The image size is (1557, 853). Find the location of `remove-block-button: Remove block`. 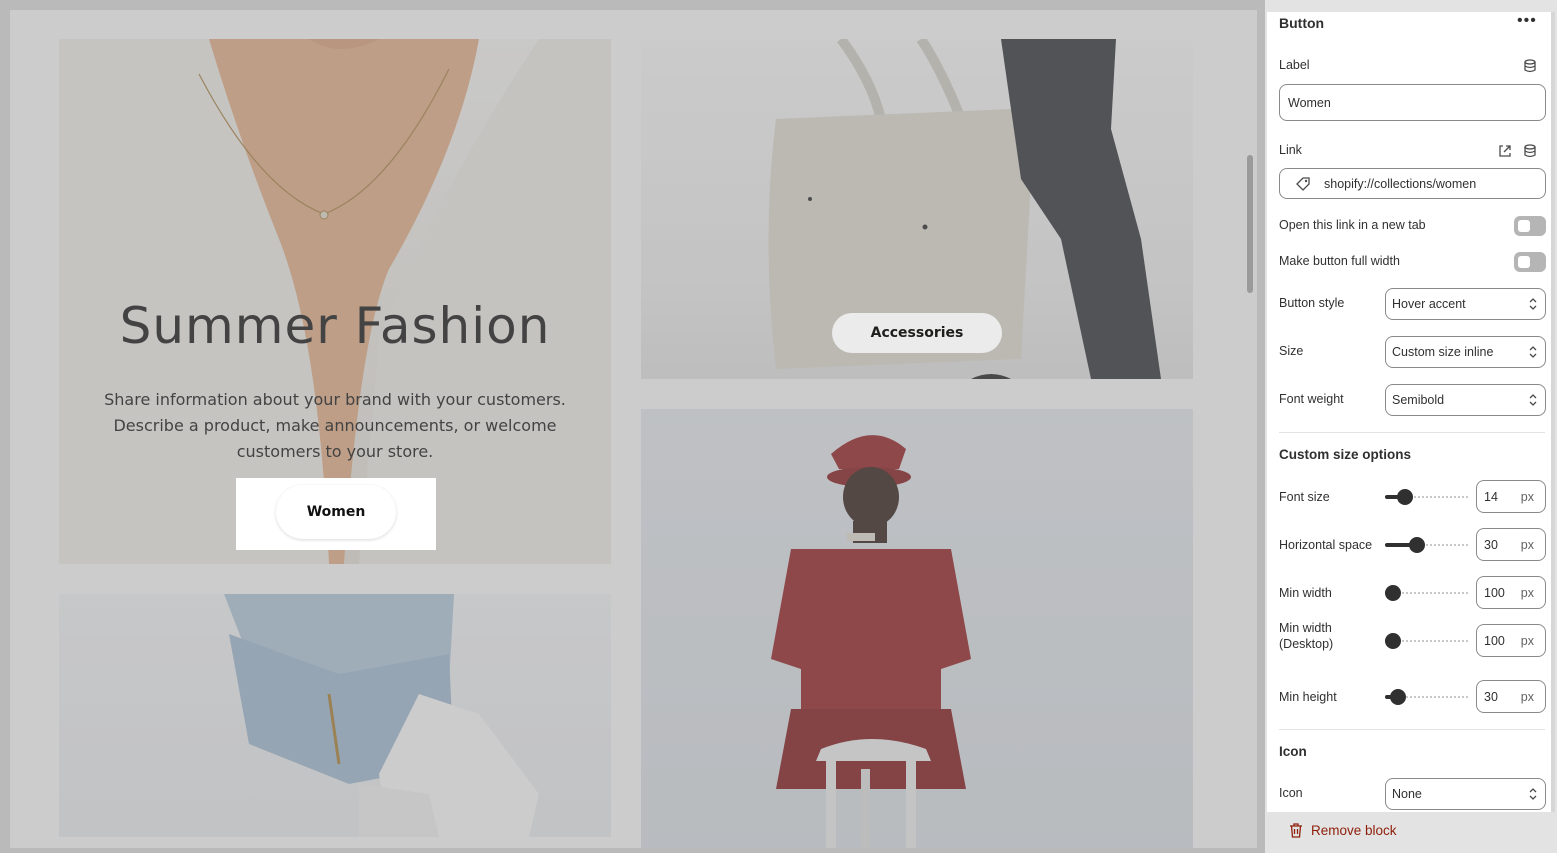

remove-block-button: Remove block is located at coordinates (1343, 830).